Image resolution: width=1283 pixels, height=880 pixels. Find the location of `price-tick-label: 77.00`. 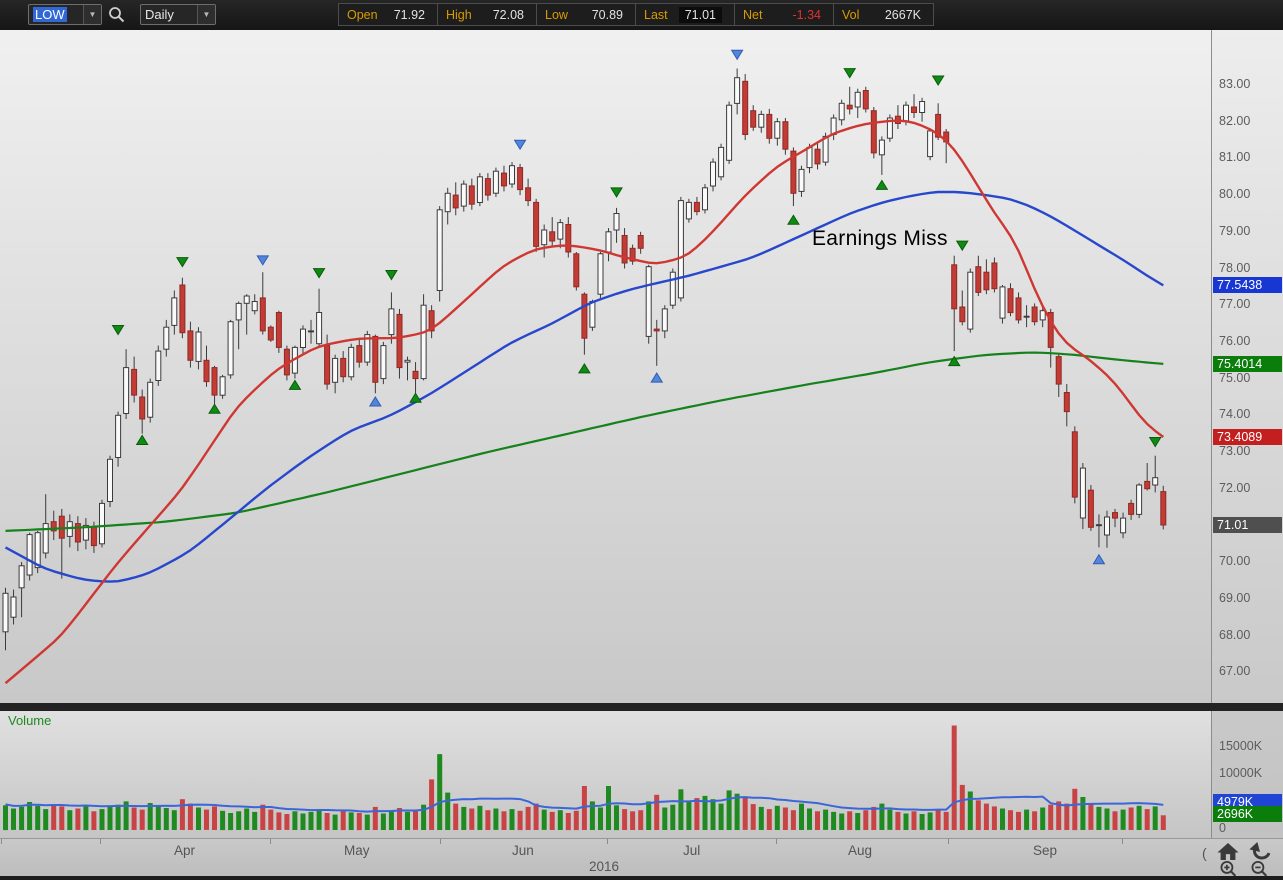

price-tick-label: 77.00 is located at coordinates (1235, 304).